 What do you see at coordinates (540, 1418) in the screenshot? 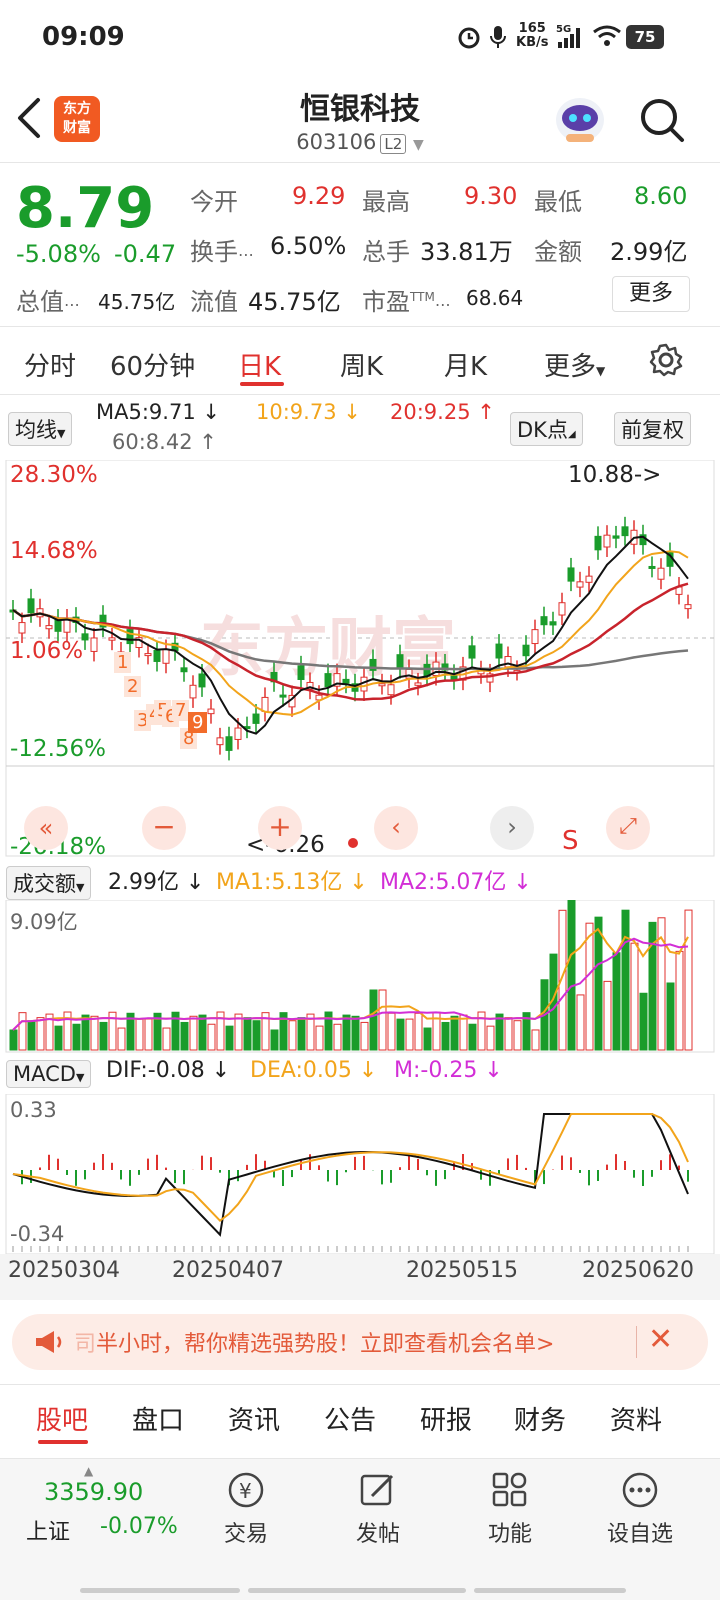
I see `tab-finance: 财务` at bounding box center [540, 1418].